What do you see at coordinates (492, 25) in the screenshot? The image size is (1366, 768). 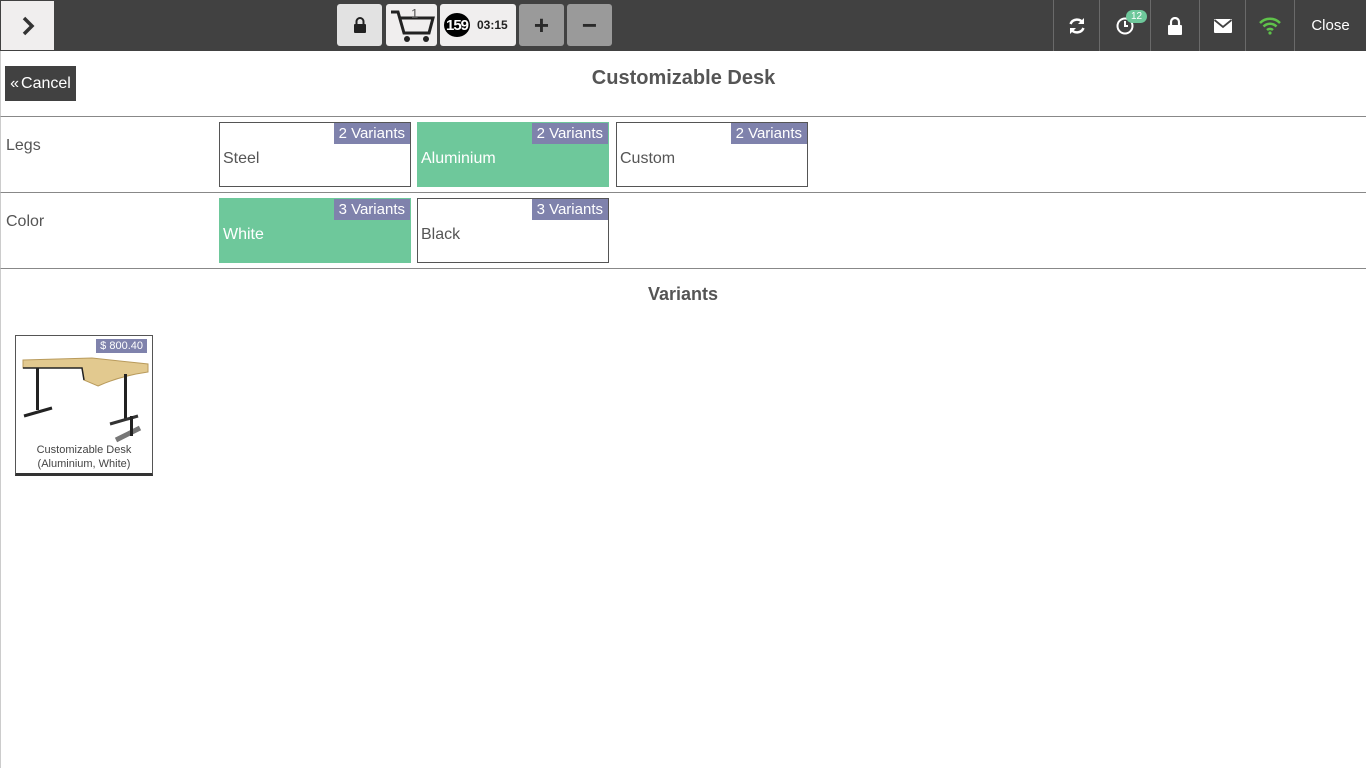 I see `order-time: 03:15` at bounding box center [492, 25].